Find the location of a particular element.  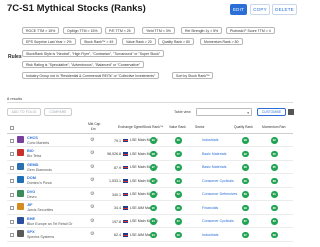

ticker-link: DVO is located at coordinates (31, 192).